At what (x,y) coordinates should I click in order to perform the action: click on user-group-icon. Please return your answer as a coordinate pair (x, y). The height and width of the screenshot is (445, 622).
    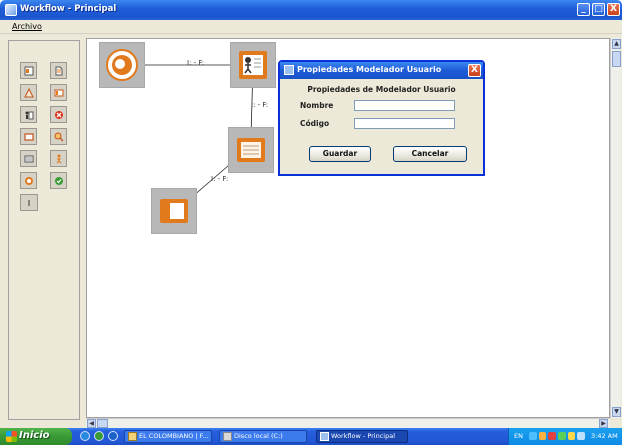
    Looking at the image, I should click on (28, 114).